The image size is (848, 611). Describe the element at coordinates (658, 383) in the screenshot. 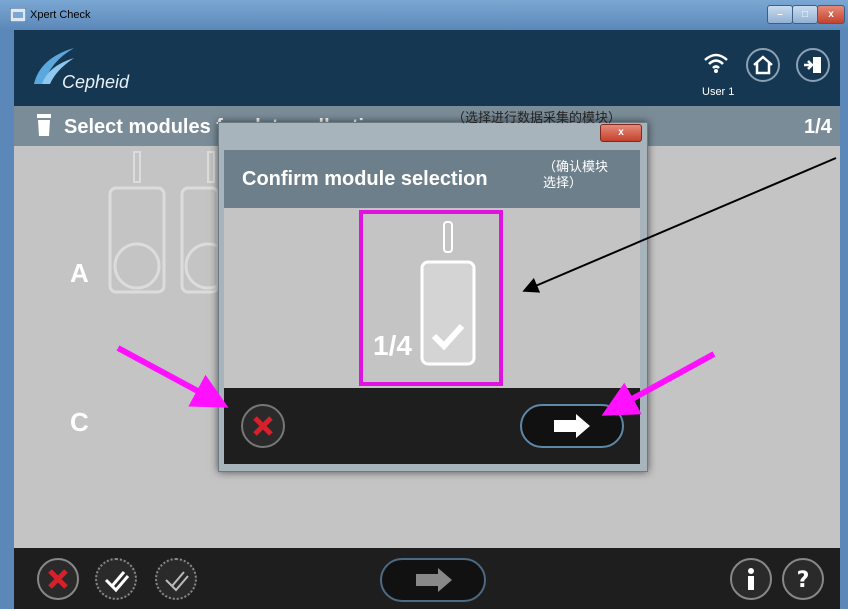

I see `arrow-to-confirm` at that location.